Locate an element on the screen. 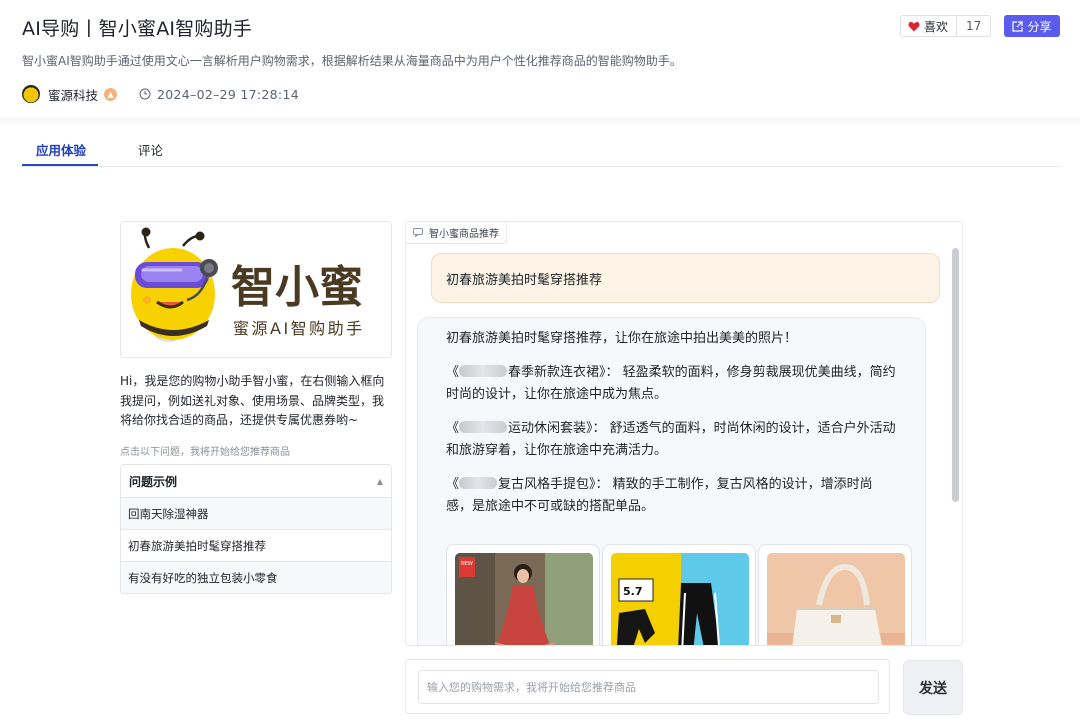  bee-mascot-logo: 智小蜜 蜜源AI智购助手 is located at coordinates (248, 284).